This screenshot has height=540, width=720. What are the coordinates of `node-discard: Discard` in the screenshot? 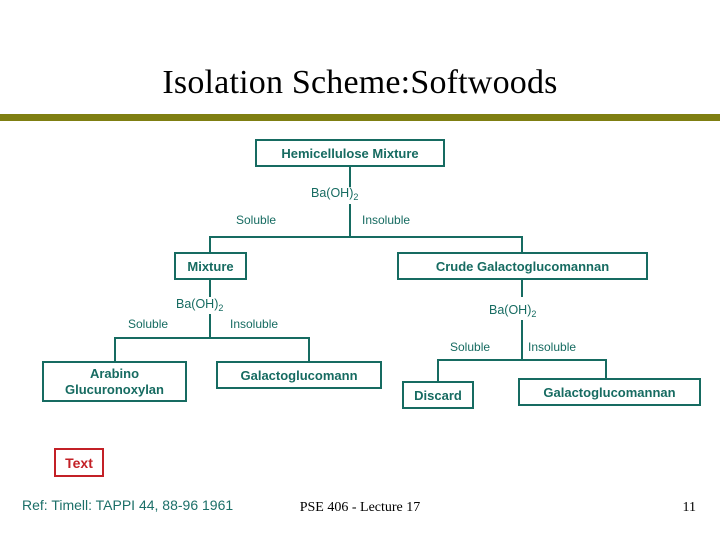 It's located at (438, 395).